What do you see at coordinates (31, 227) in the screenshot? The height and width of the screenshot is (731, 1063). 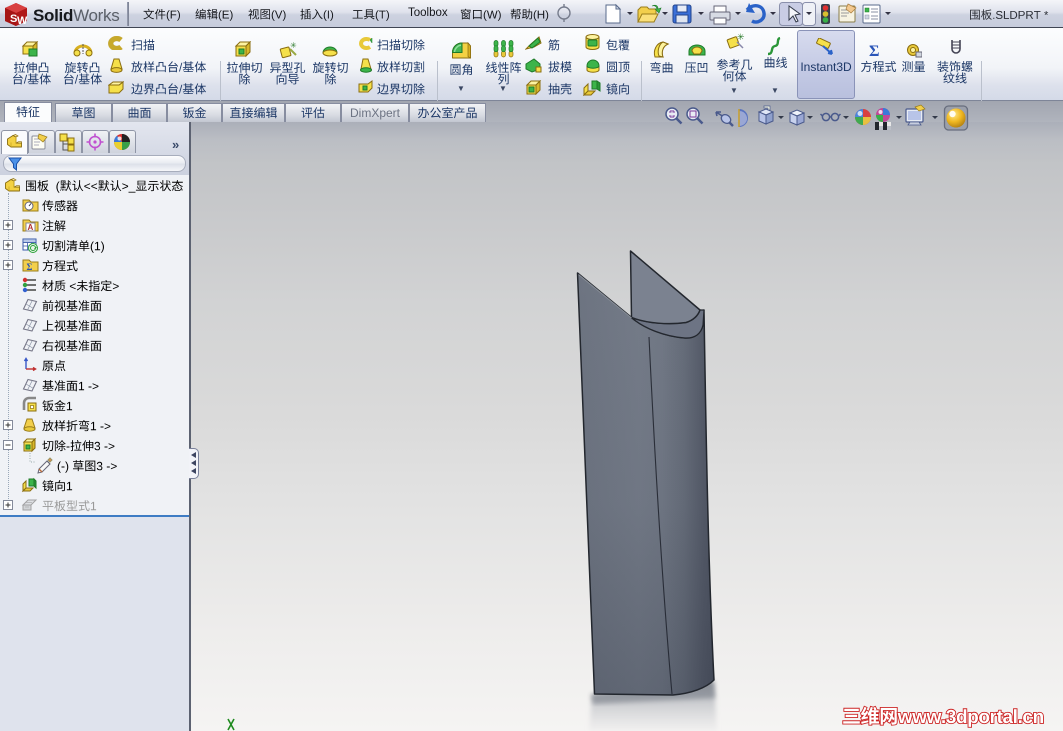 I see `svg-text: A` at bounding box center [31, 227].